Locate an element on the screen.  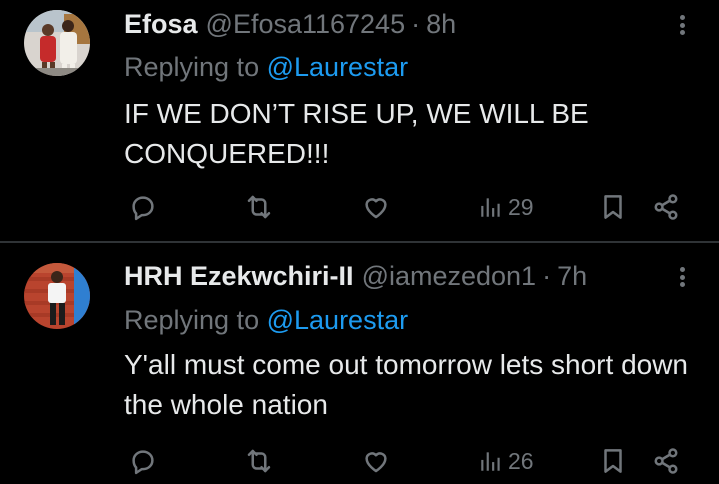
display-name: HRH Ezekwchiri-II is located at coordinates (239, 276).